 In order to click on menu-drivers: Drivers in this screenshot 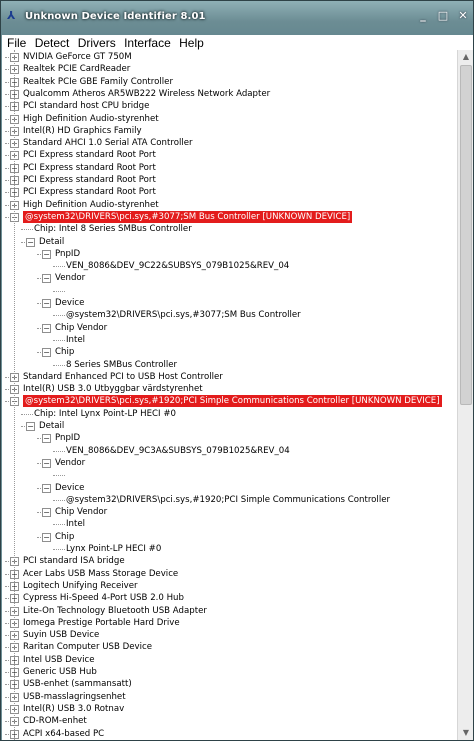, I will do `click(97, 43)`.